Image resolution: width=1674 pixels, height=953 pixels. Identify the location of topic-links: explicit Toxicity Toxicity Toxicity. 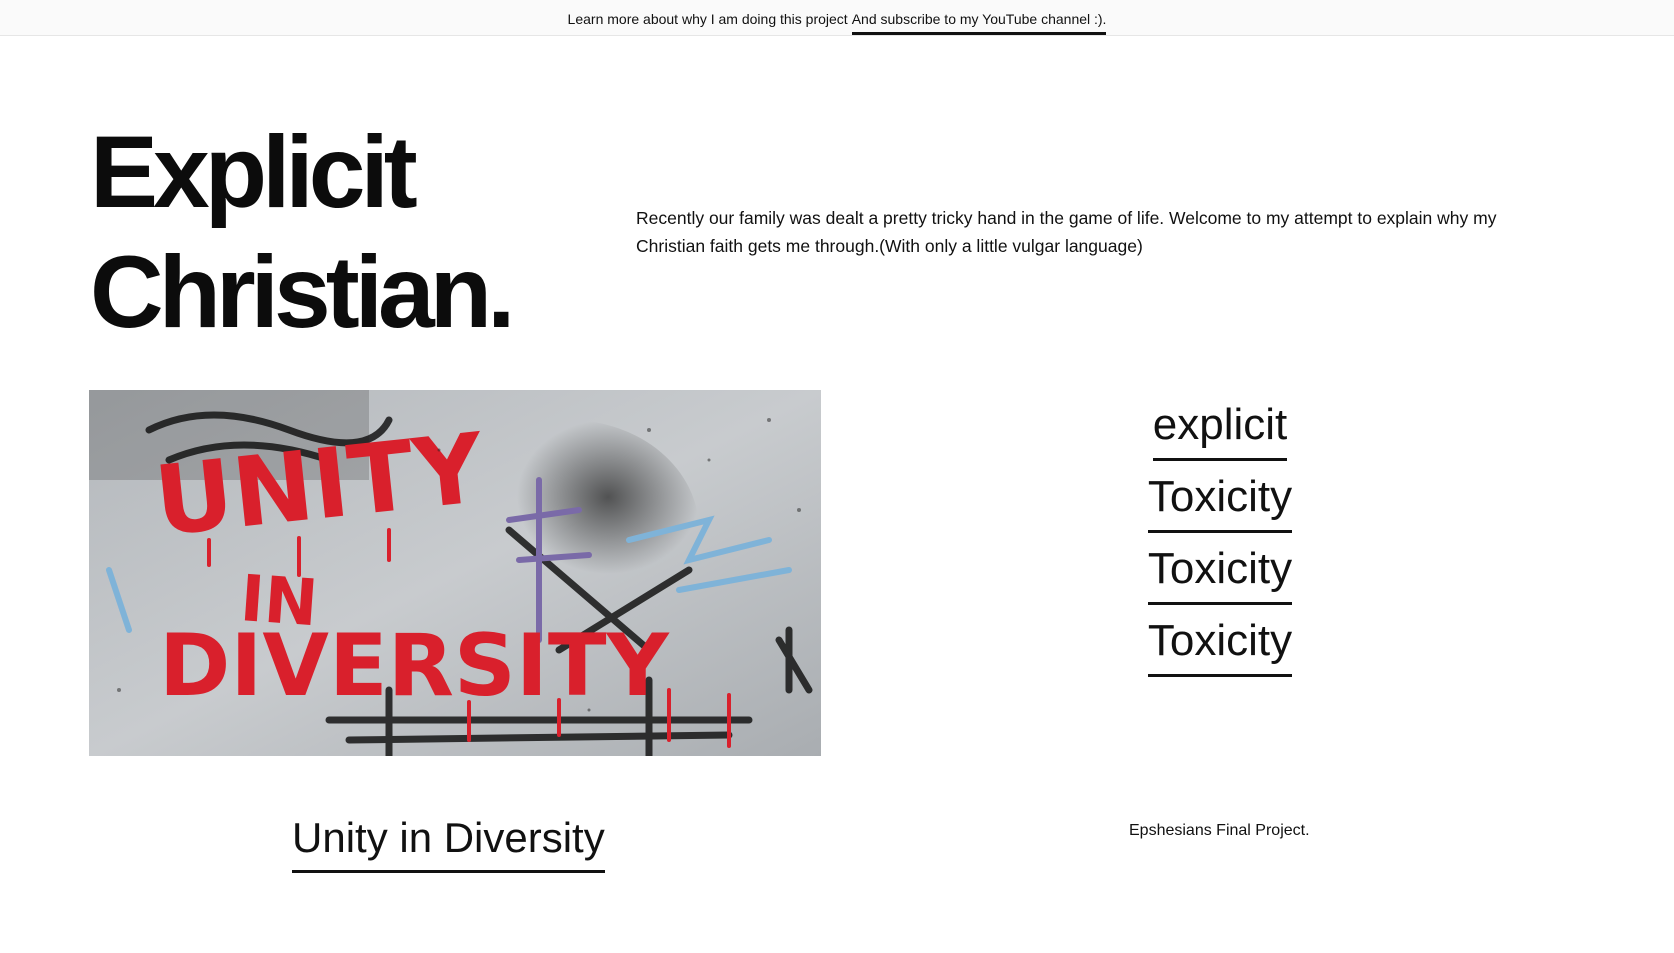
(1220, 542).